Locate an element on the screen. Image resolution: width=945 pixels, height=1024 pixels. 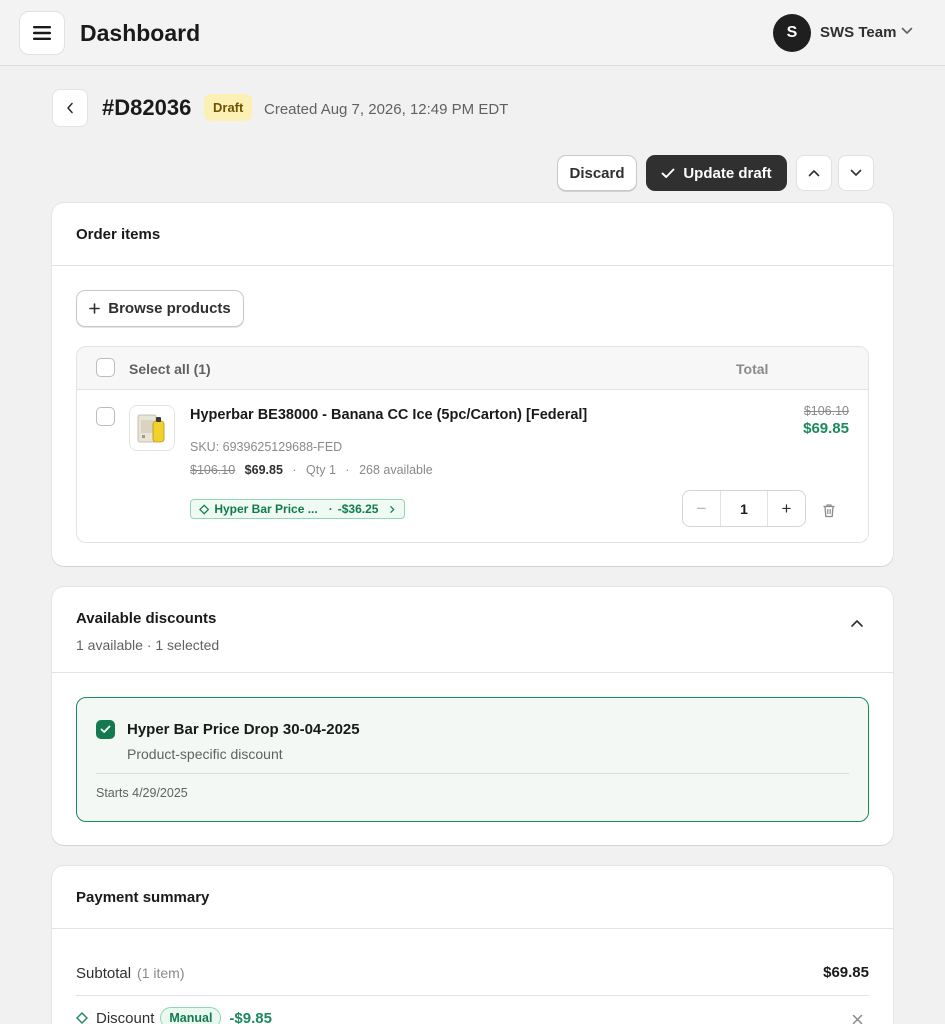
manual-badge: Manual is located at coordinates (191, 1015).